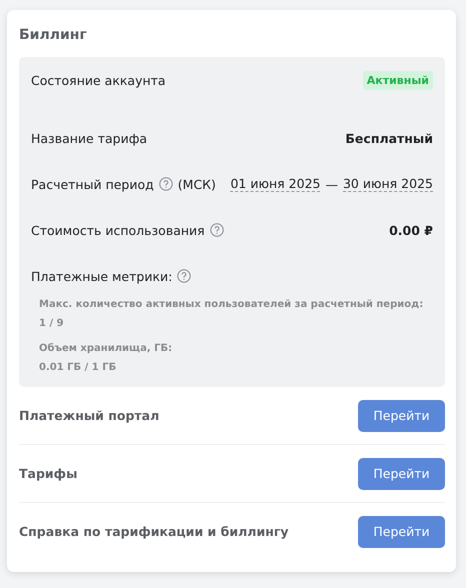 The image size is (466, 588). Describe the element at coordinates (98, 80) in the screenshot. I see `status-label: Состояние аккаунта` at that location.